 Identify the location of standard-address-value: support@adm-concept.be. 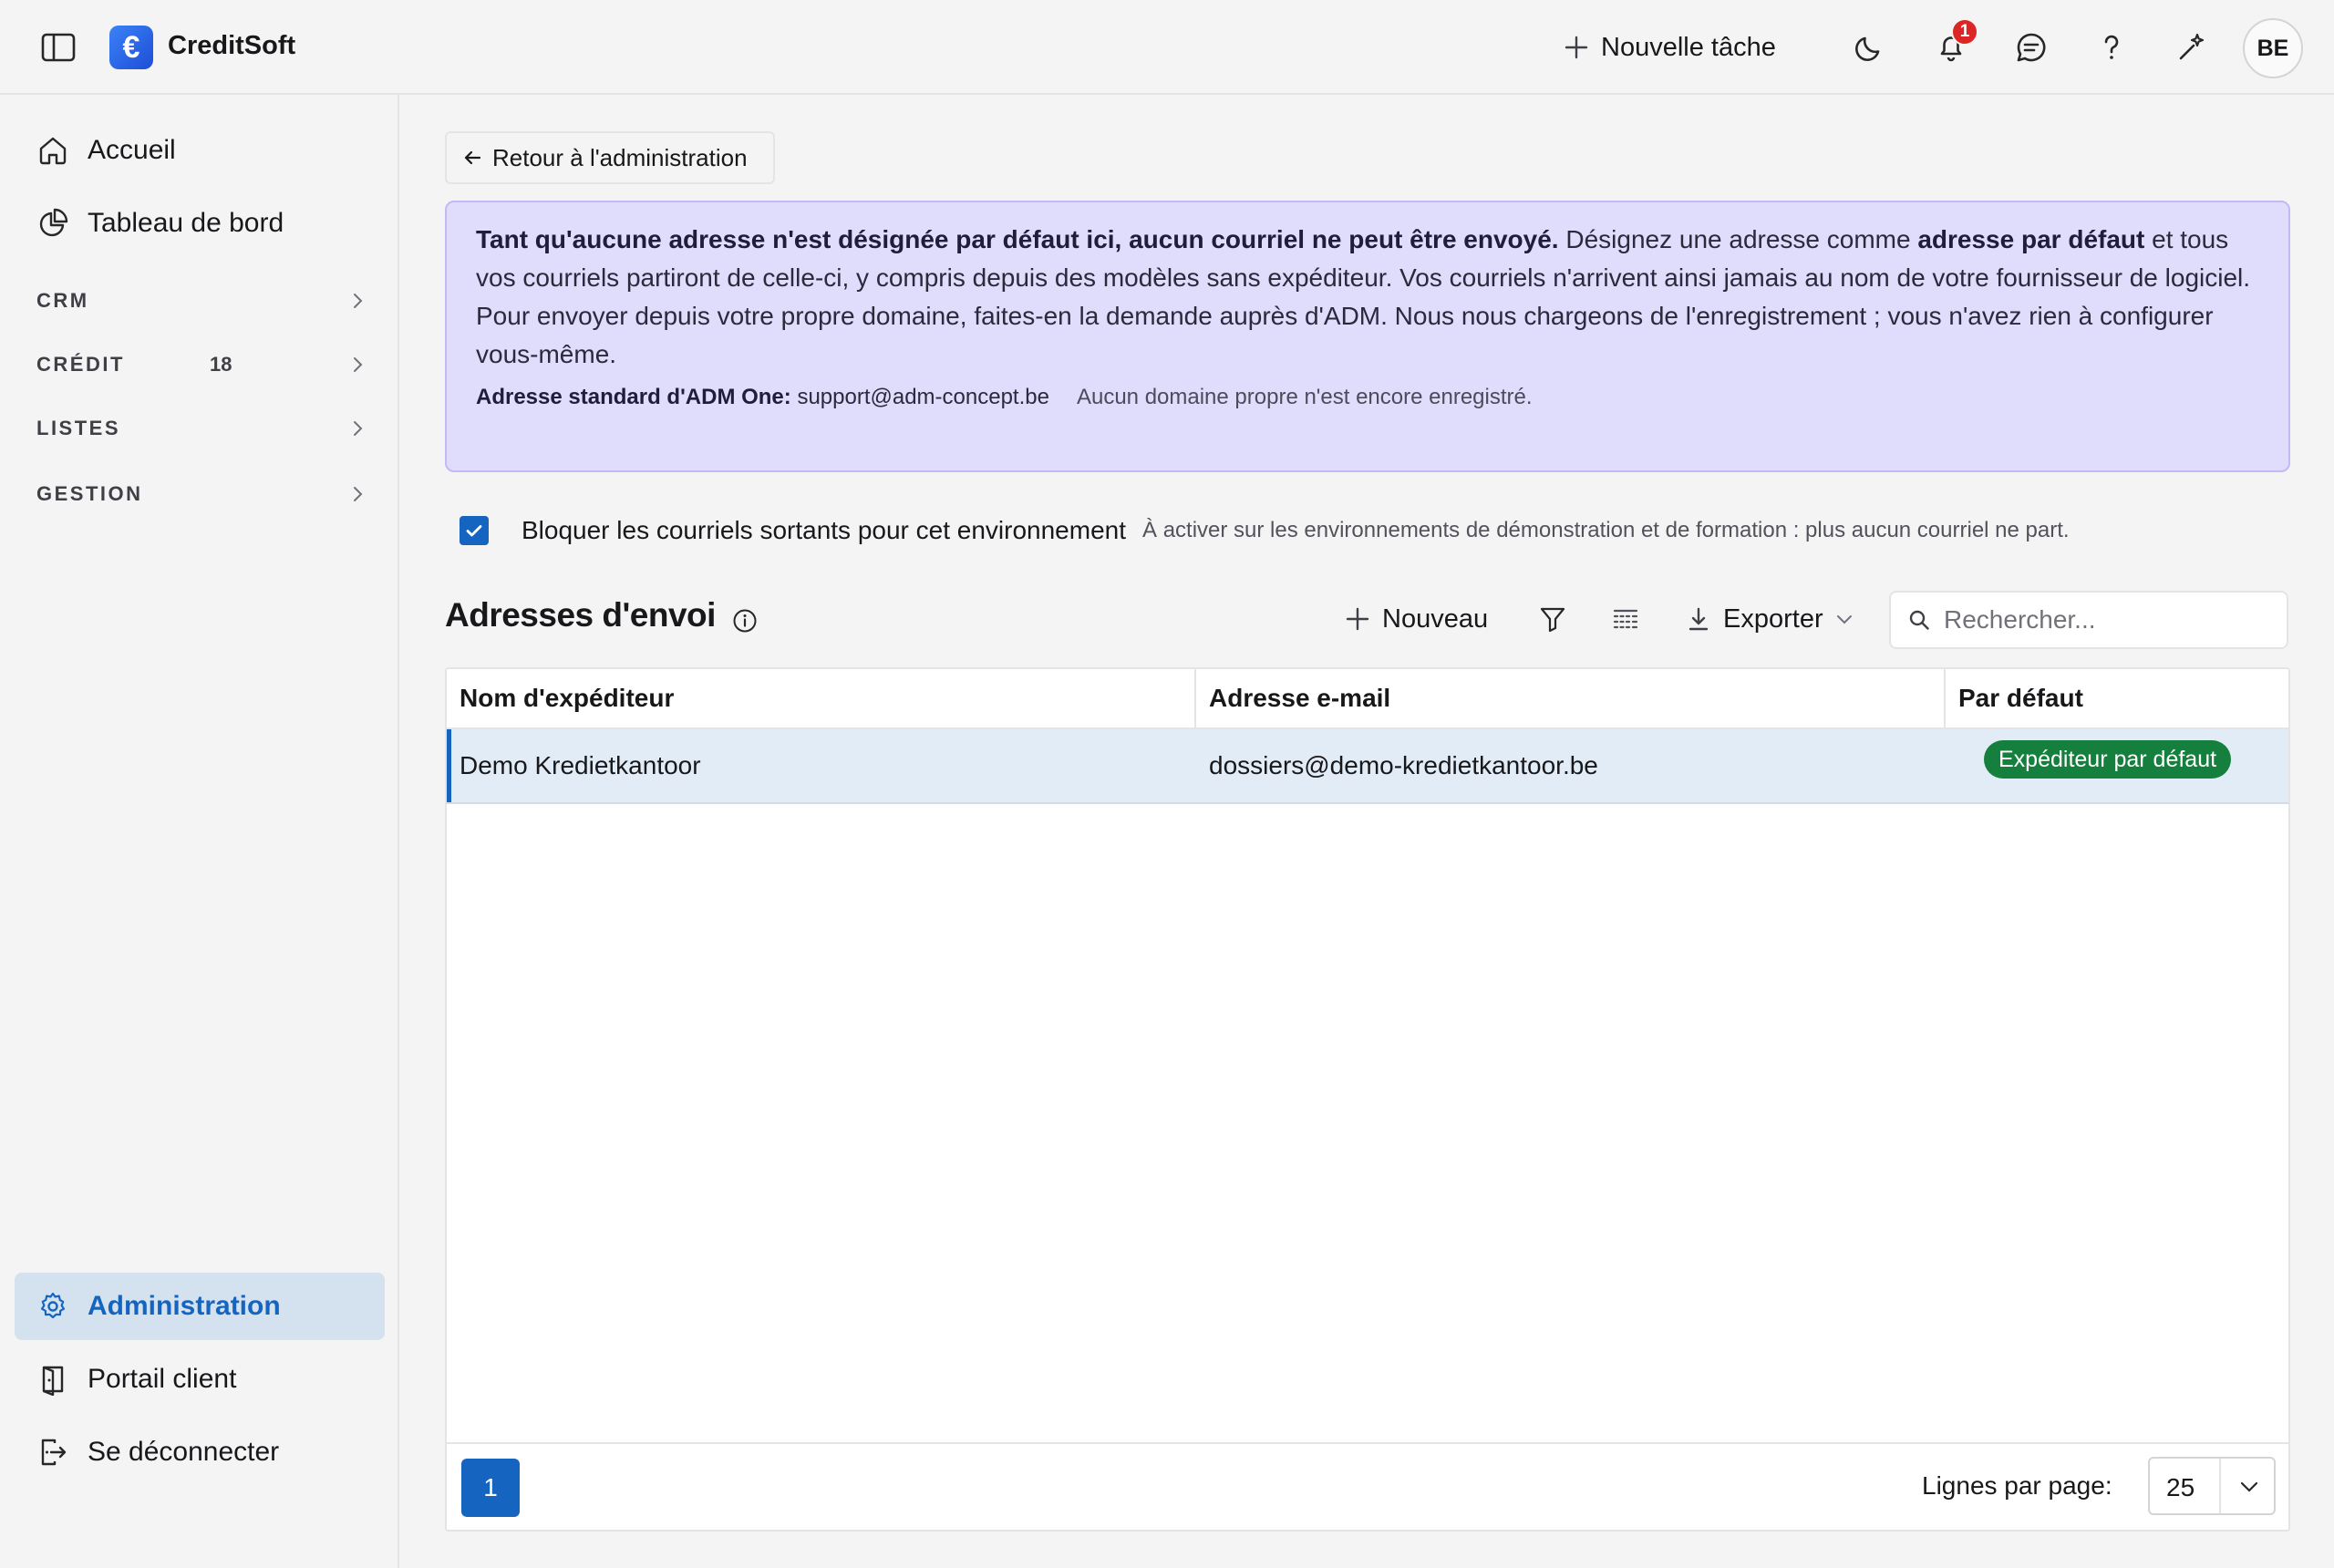
(919, 397).